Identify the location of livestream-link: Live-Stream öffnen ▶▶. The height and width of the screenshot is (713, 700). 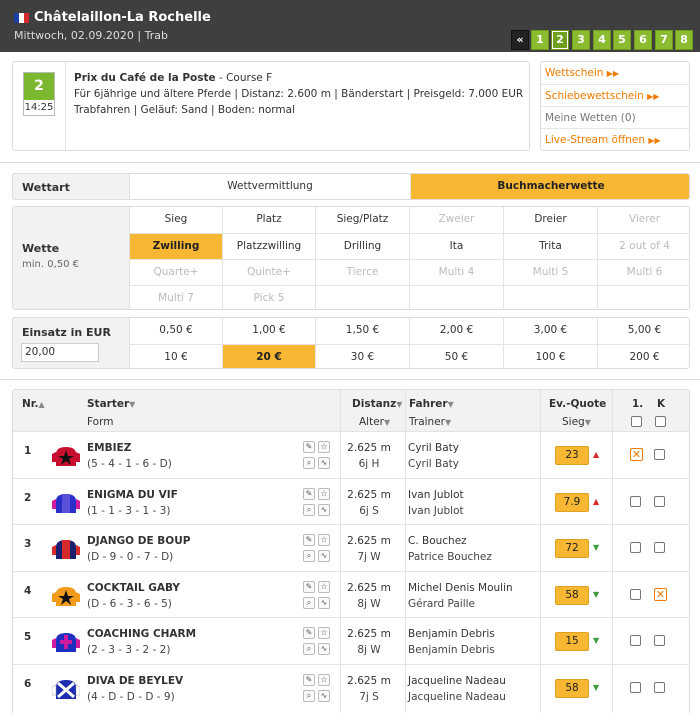
(615, 139).